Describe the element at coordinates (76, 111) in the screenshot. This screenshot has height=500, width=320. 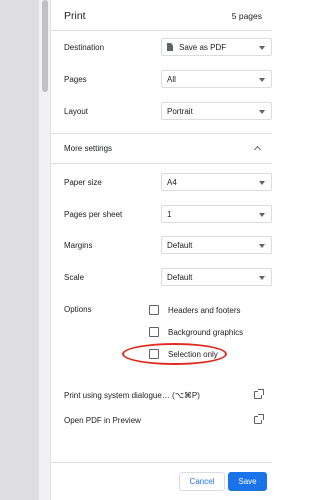
I see `layout-label: Layout` at that location.